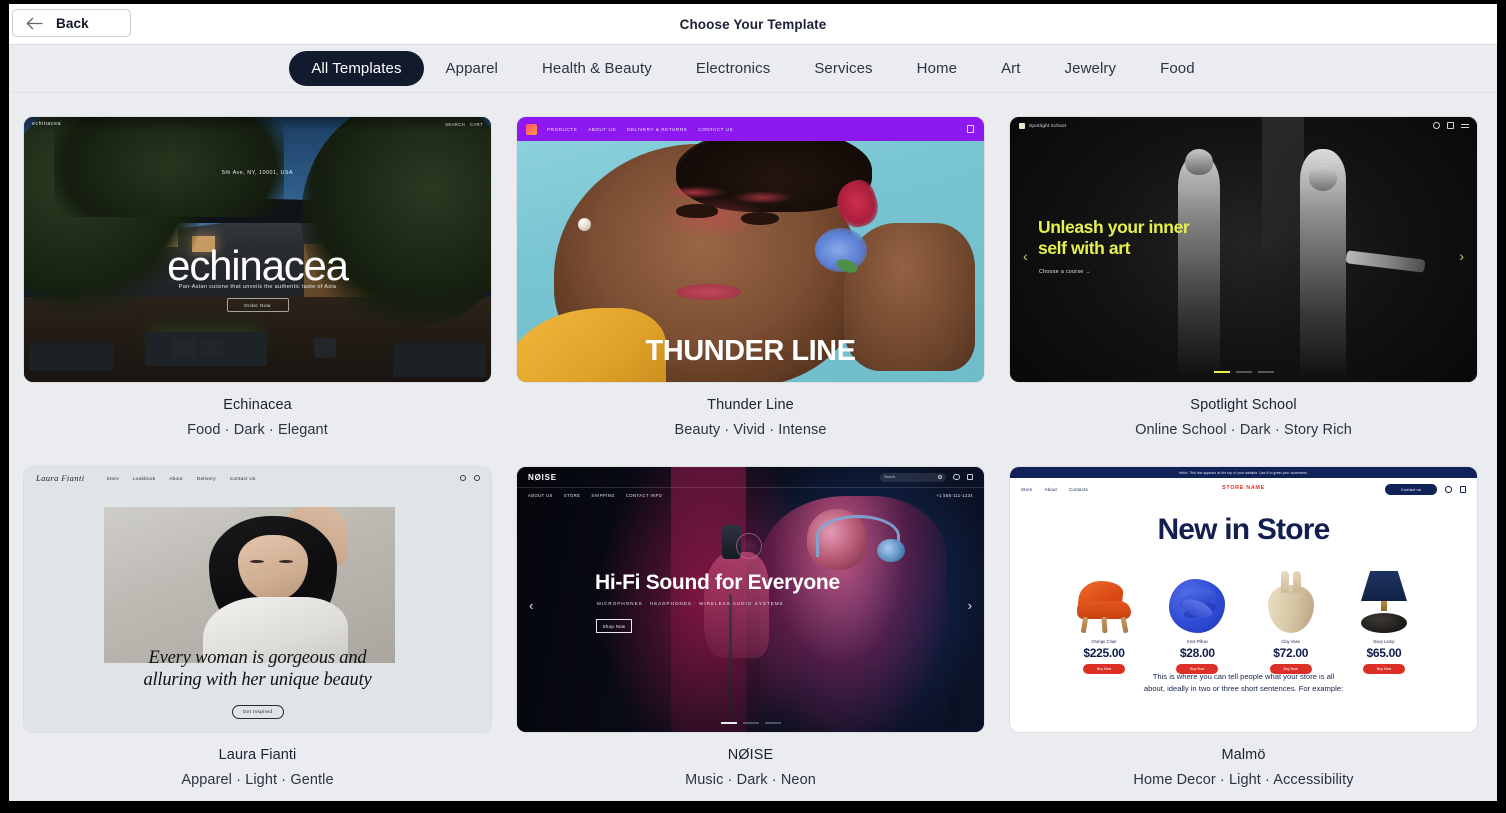  Describe the element at coordinates (144, 478) in the screenshot. I see `preview-nav-lookbook: Lookbook` at that location.